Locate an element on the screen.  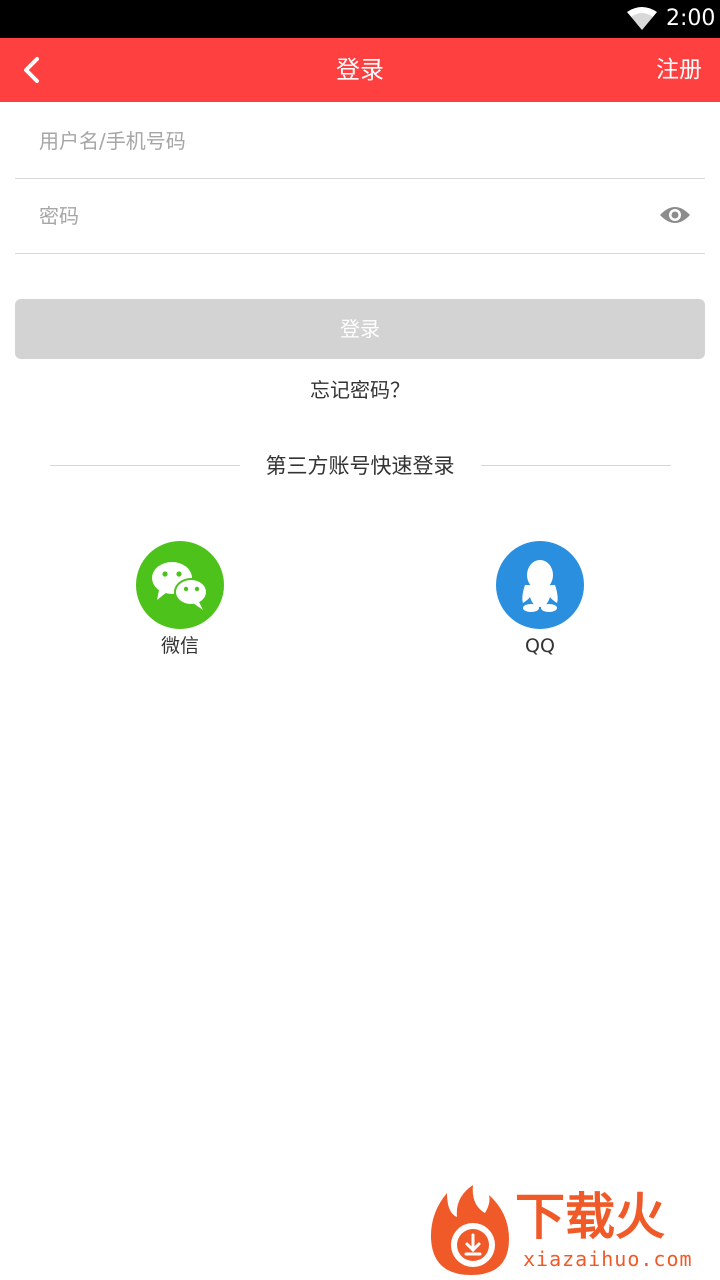
qq-circle is located at coordinates (540, 585).